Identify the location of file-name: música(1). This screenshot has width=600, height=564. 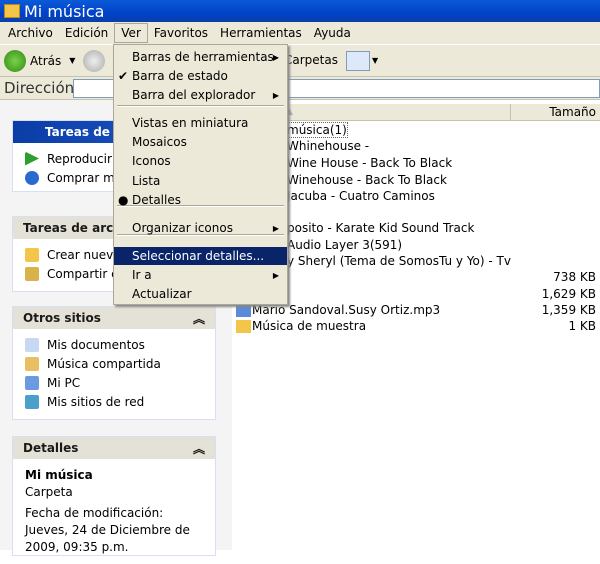
(317, 130).